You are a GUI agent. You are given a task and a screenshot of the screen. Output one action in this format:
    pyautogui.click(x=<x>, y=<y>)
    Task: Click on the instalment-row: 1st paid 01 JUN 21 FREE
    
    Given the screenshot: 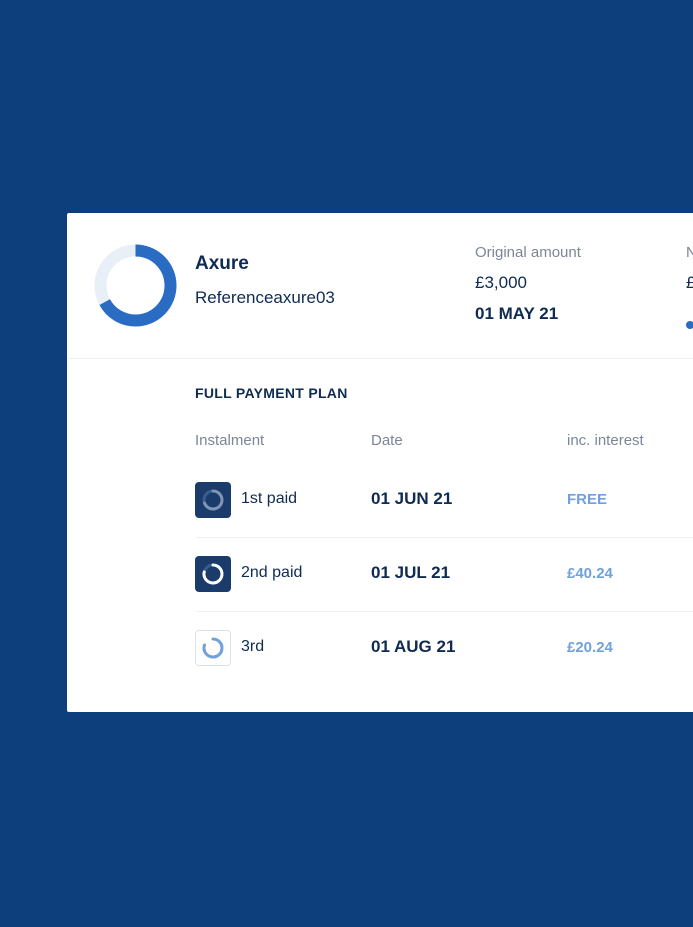 What is the action you would take?
    pyautogui.click(x=444, y=500)
    